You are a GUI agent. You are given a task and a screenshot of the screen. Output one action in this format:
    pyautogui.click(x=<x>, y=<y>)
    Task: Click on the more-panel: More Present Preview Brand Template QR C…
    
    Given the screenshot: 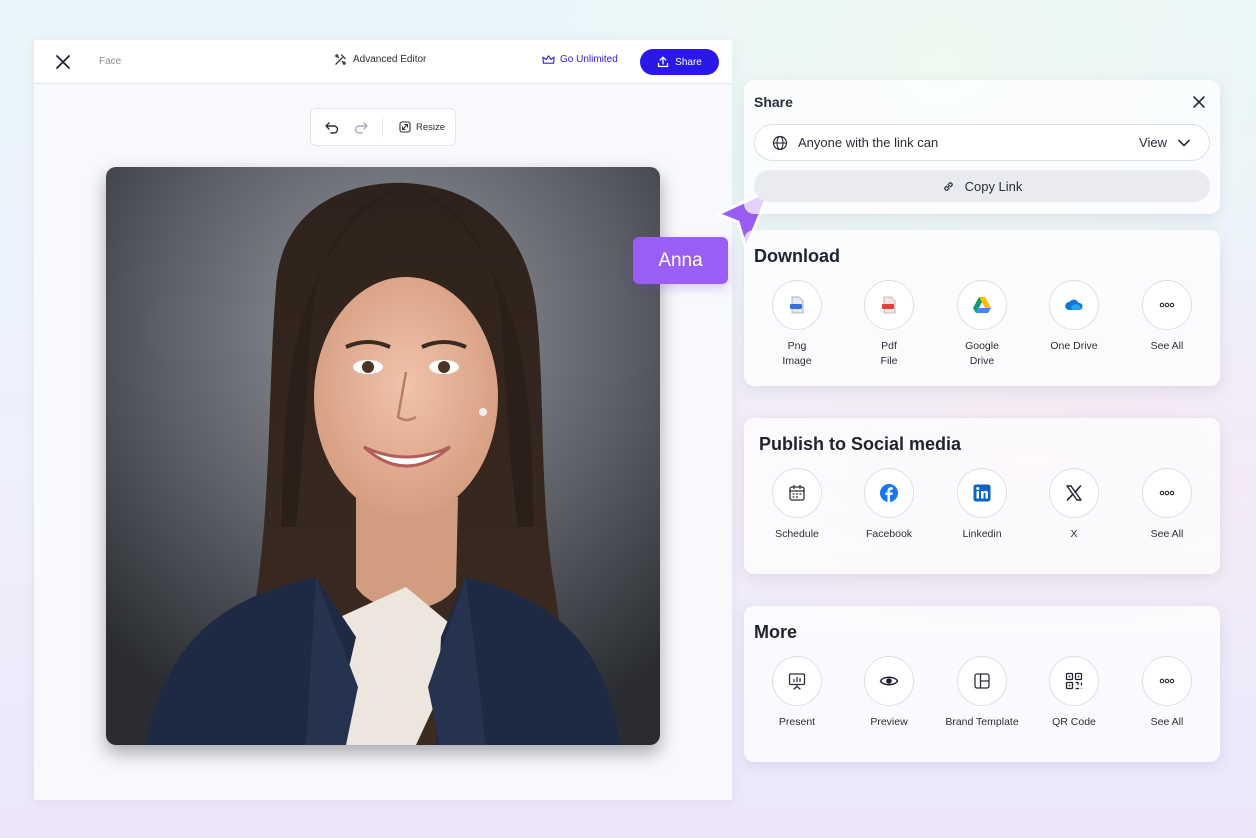 What is the action you would take?
    pyautogui.click(x=982, y=684)
    